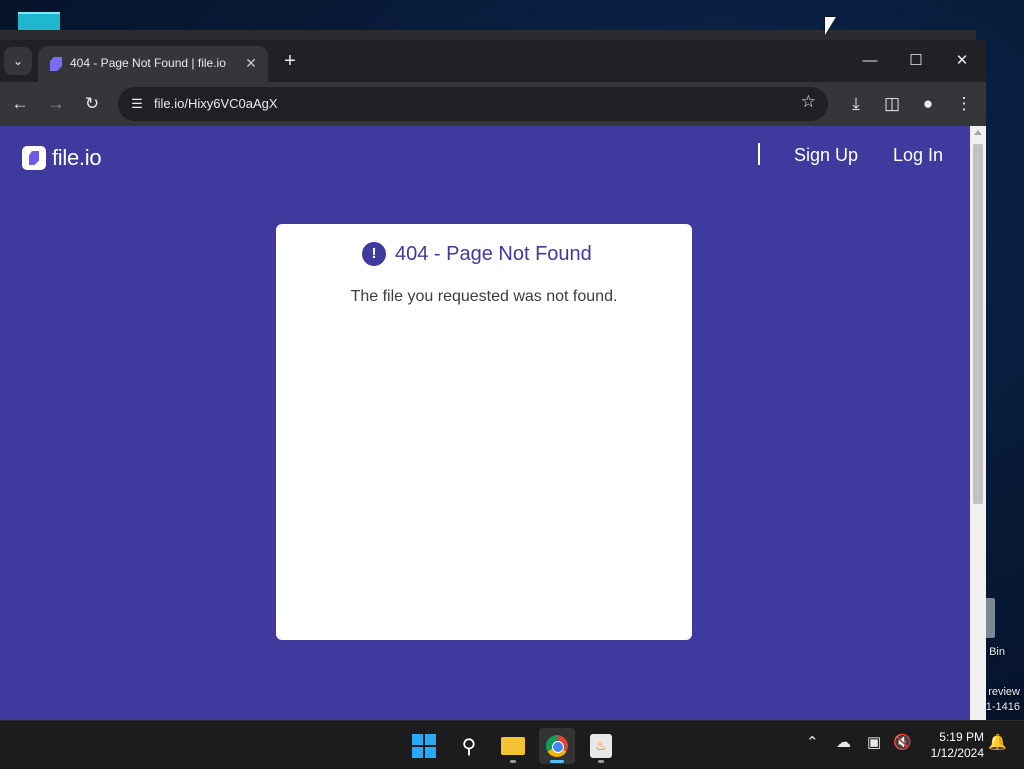 The width and height of the screenshot is (1024, 769). I want to click on side-panel-icon: ◫, so click(892, 104).